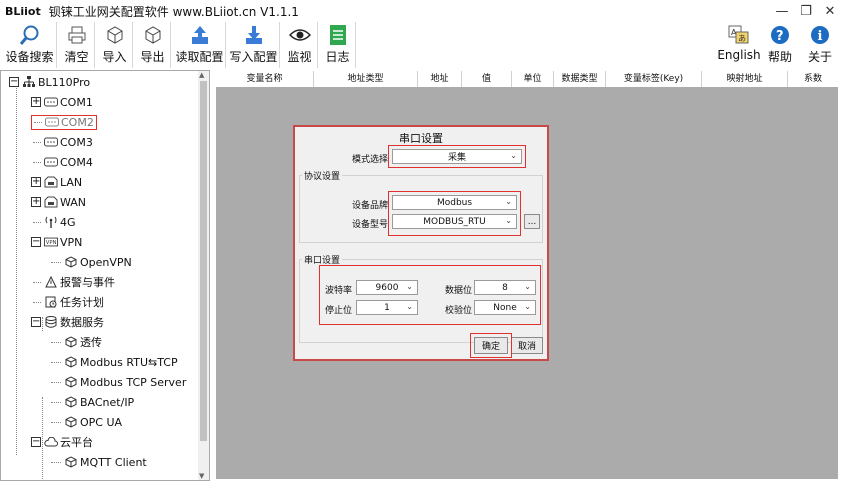  Describe the element at coordinates (73, 202) in the screenshot. I see `tree-item-label: WAN` at that location.